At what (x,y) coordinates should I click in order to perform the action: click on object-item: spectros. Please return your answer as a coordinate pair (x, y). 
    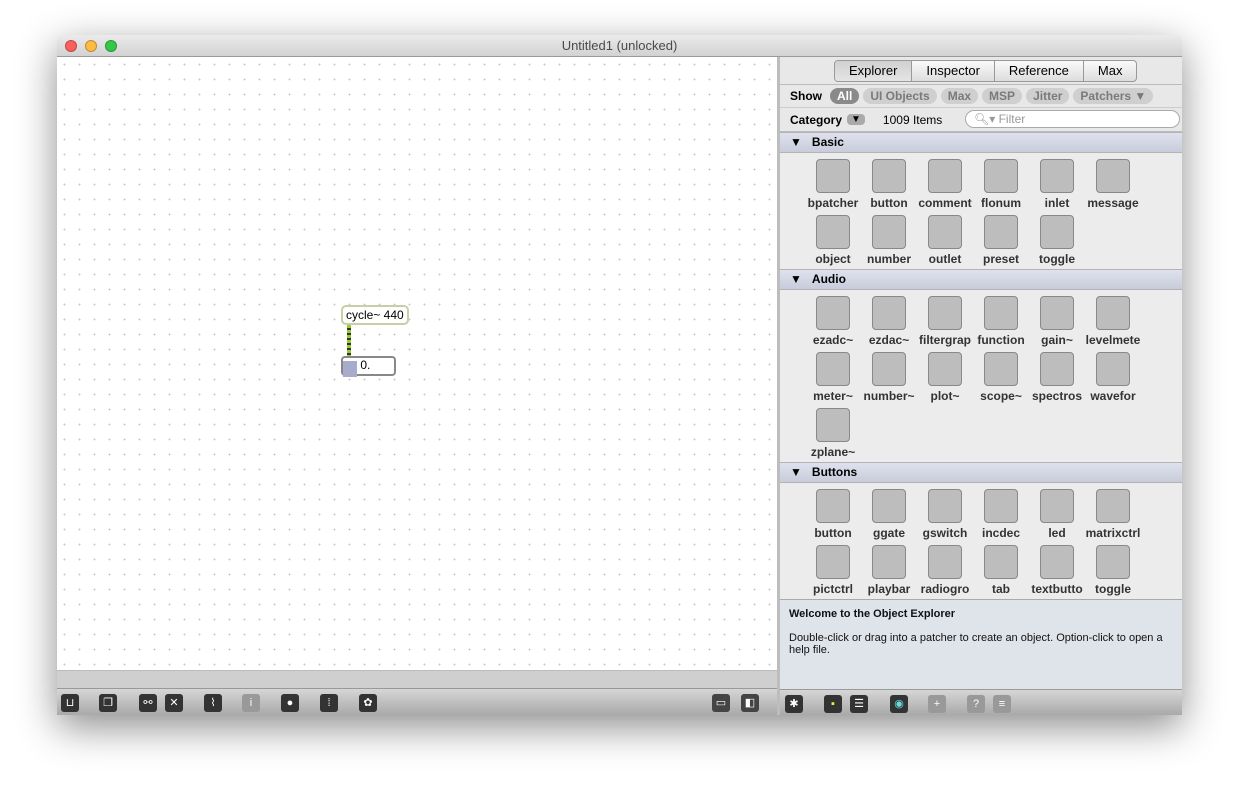
    Looking at the image, I should click on (1057, 378).